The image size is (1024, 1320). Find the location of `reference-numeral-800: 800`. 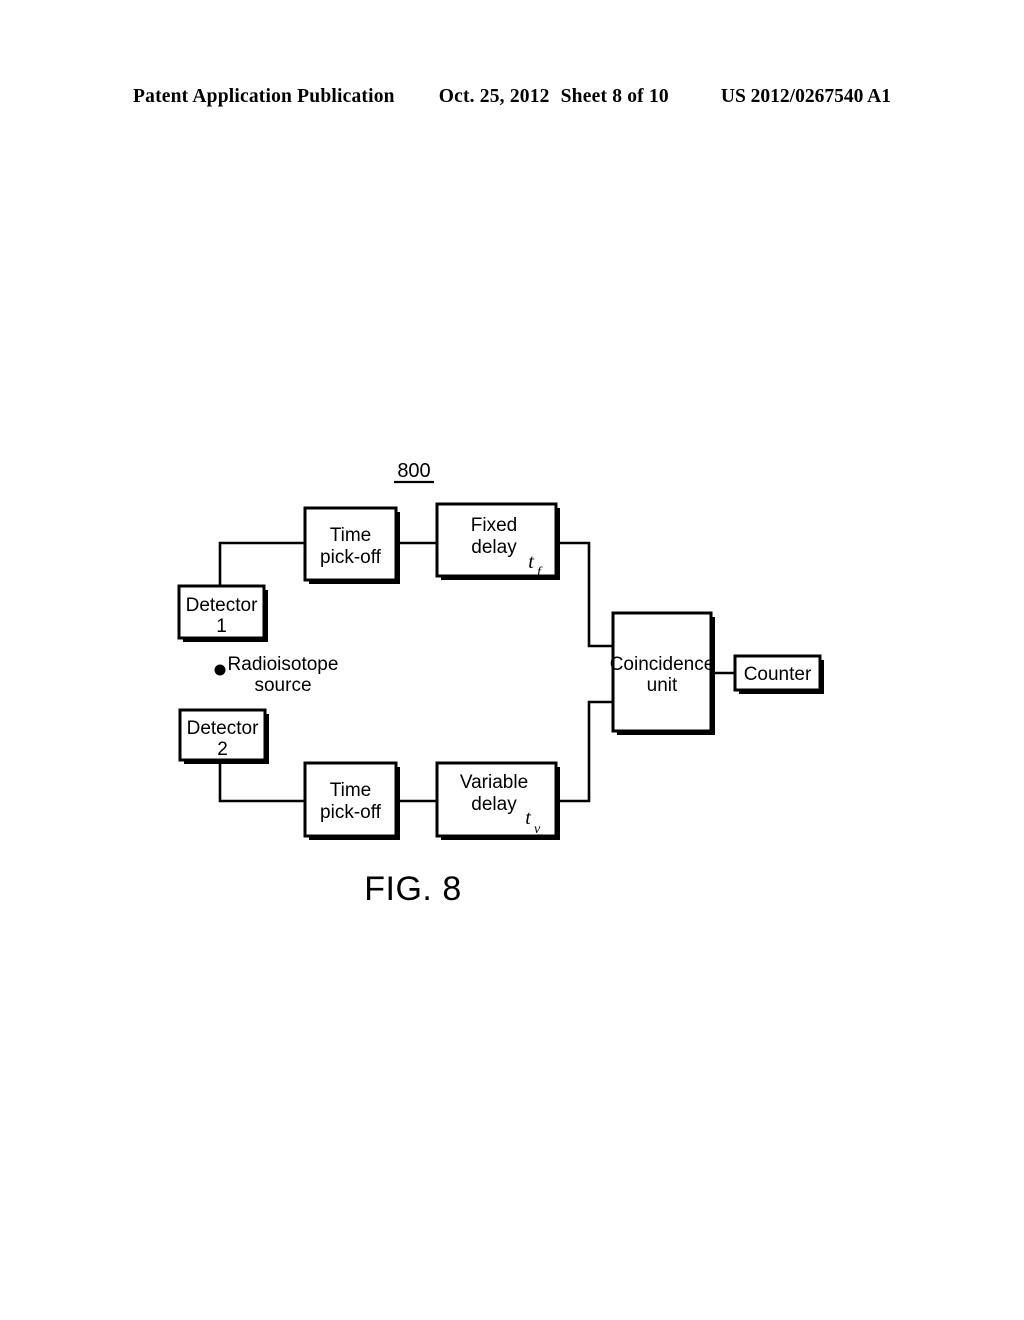

reference-numeral-800: 800 is located at coordinates (414, 472).